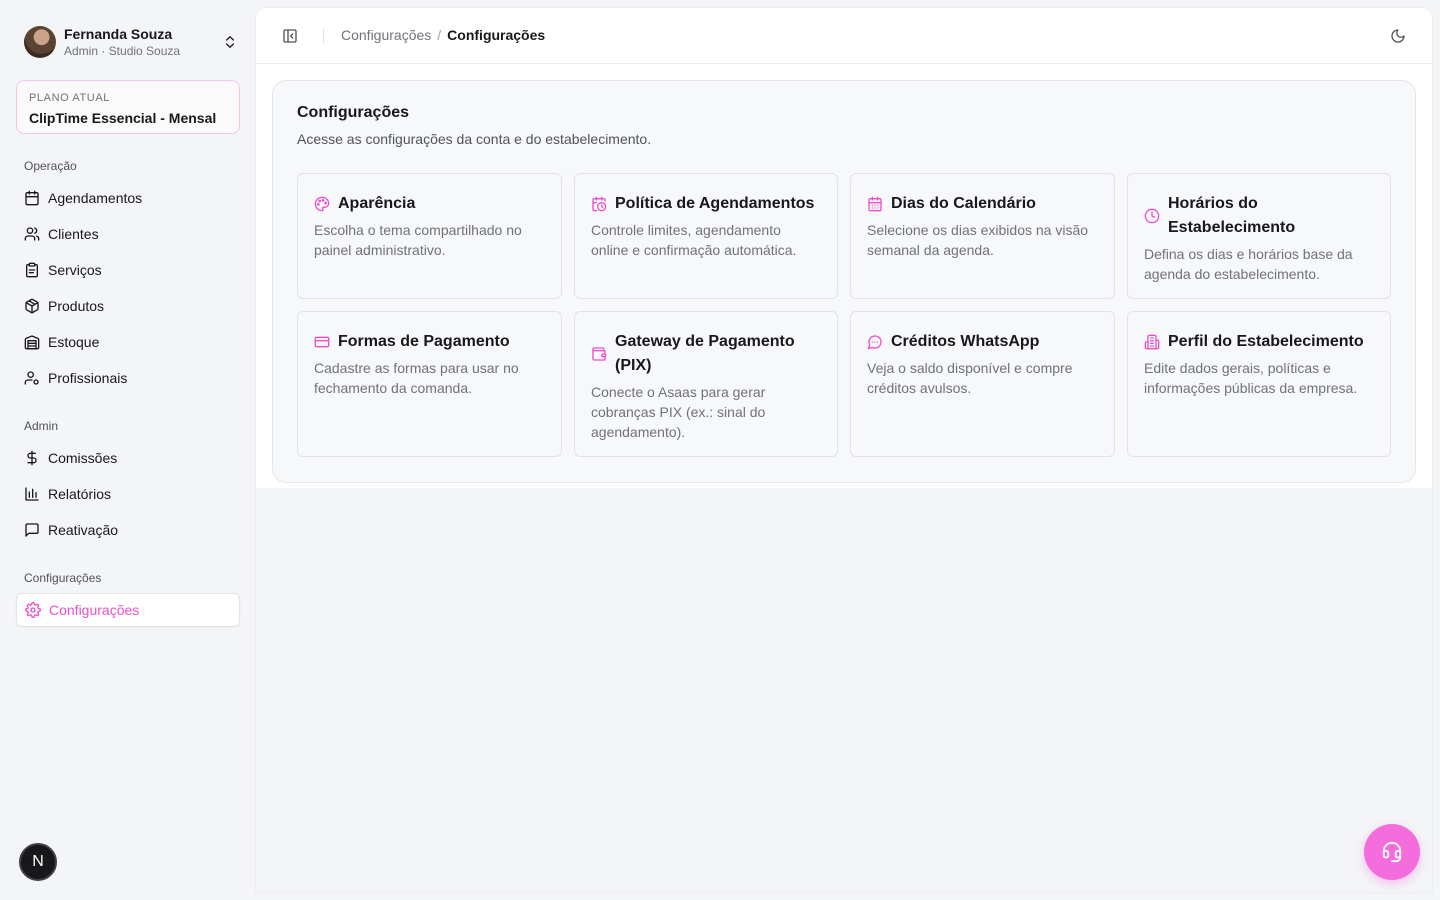  Describe the element at coordinates (963, 203) in the screenshot. I see `card-title: Dias do Calendário` at that location.